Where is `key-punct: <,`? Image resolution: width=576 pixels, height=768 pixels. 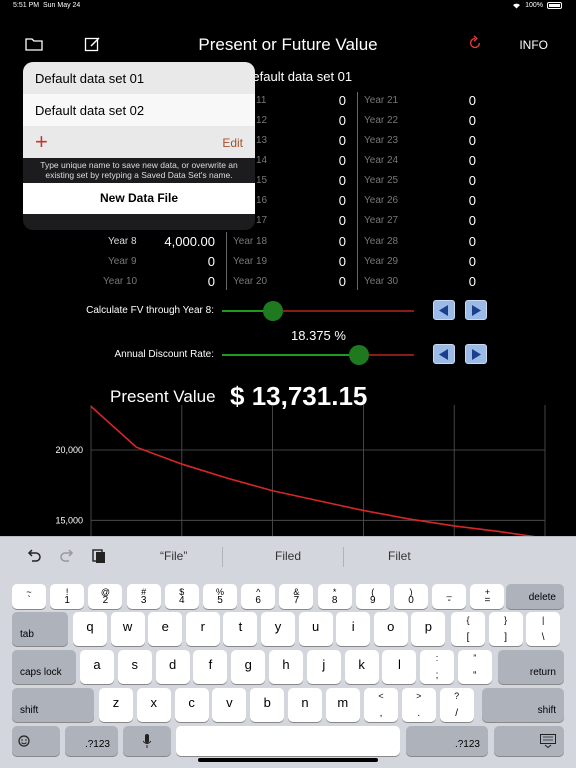
key-punct: <, is located at coordinates (381, 705).